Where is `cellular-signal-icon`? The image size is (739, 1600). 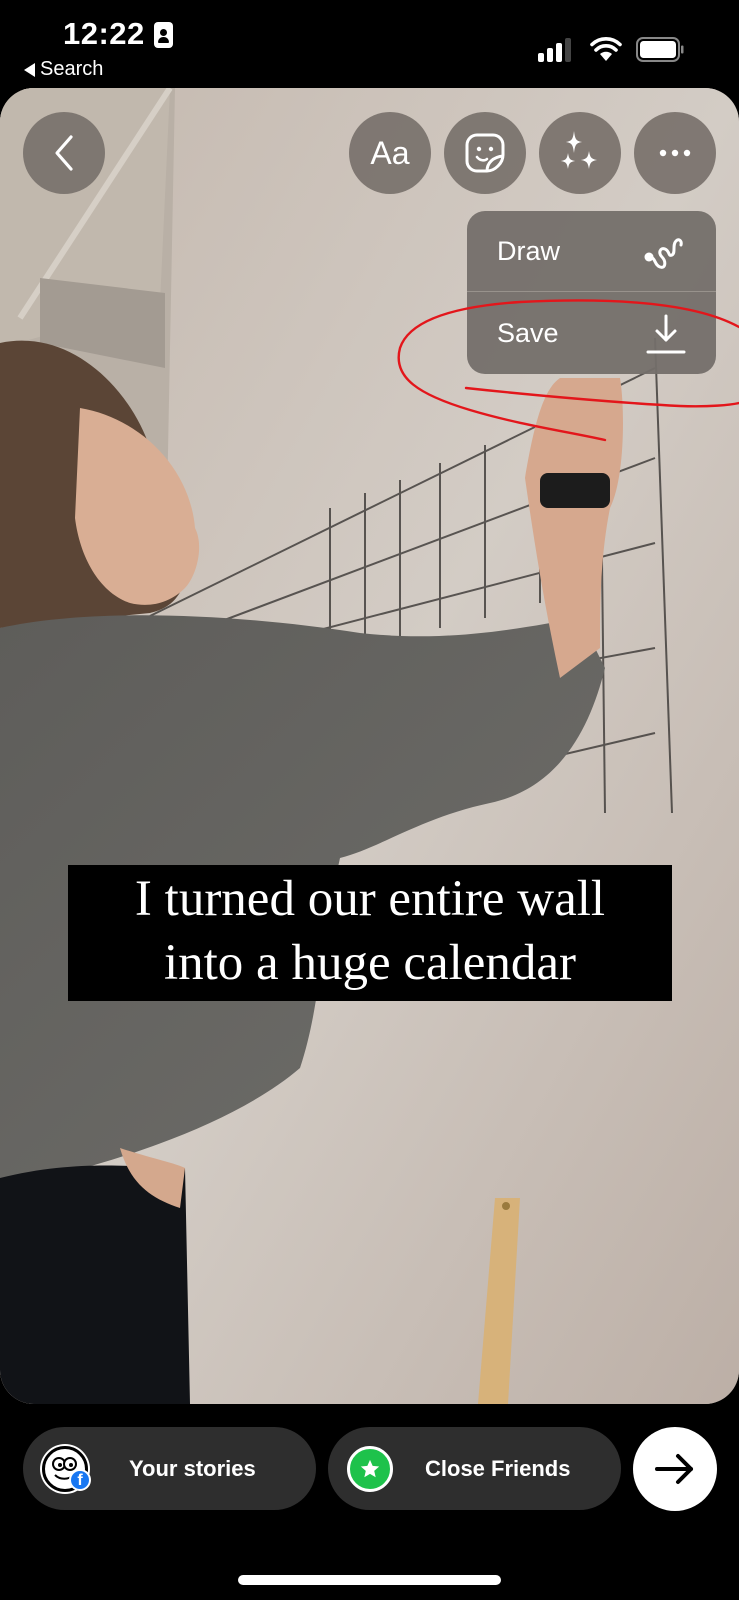 cellular-signal-icon is located at coordinates (554, 50).